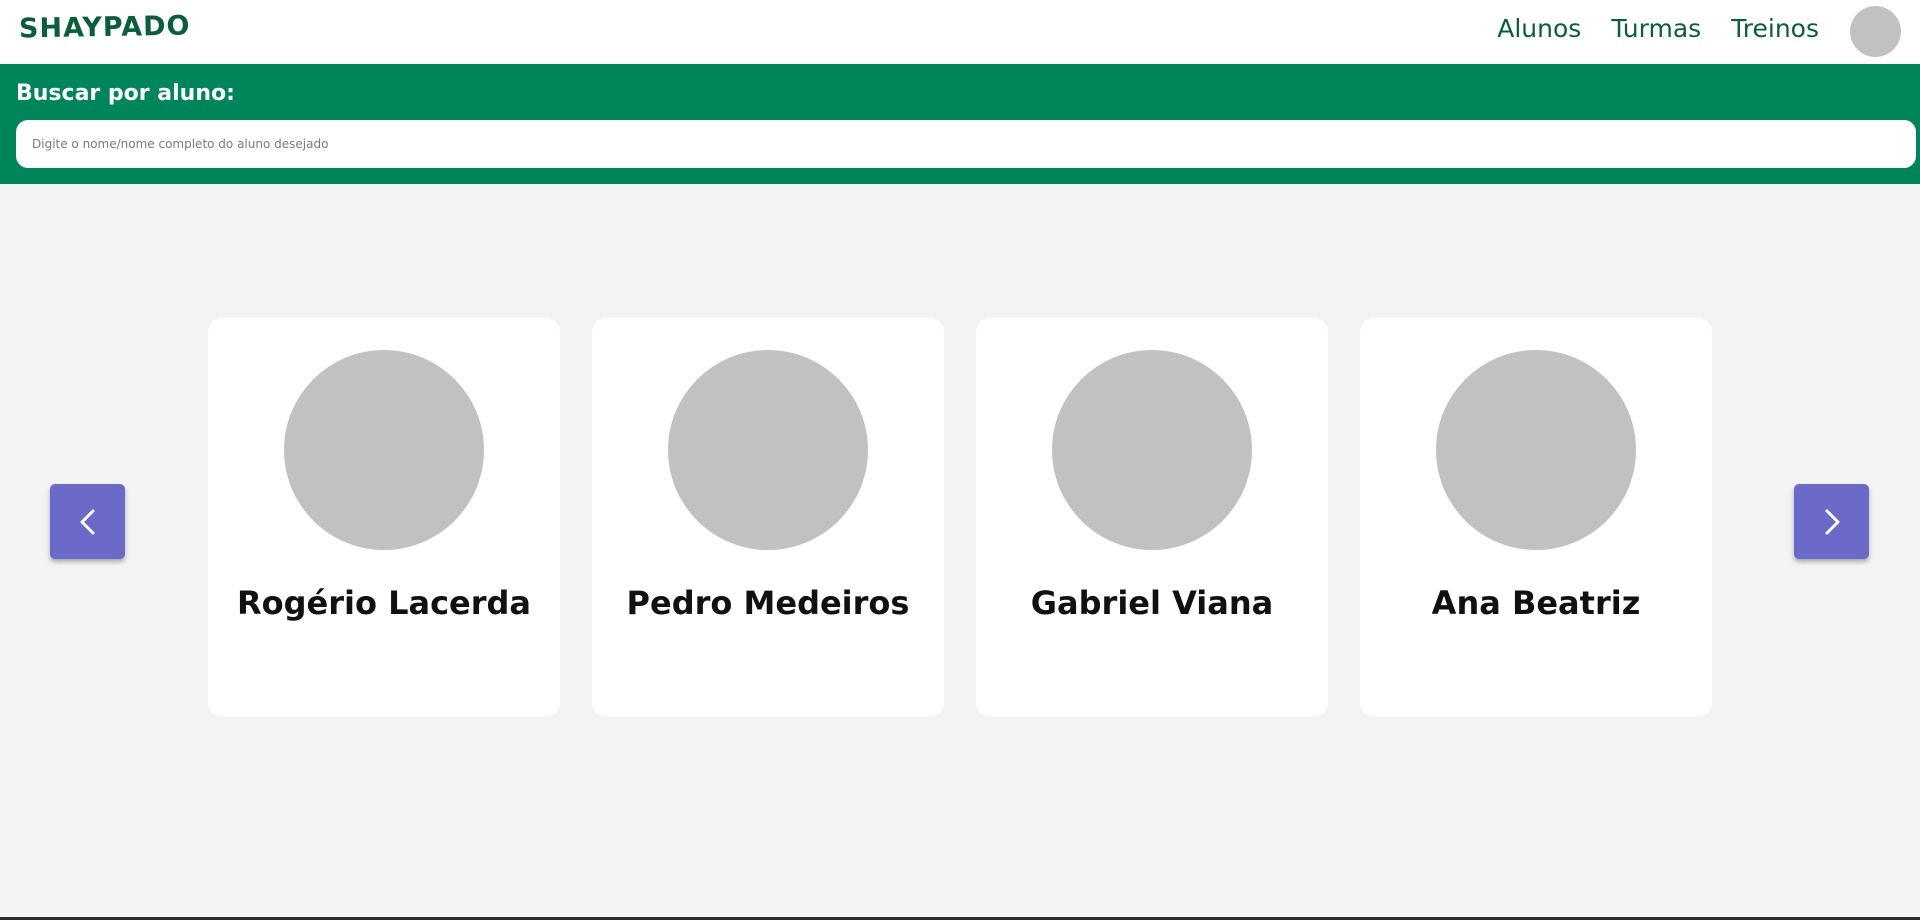  I want to click on student-card: Gabriel Viana, so click(1152, 517).